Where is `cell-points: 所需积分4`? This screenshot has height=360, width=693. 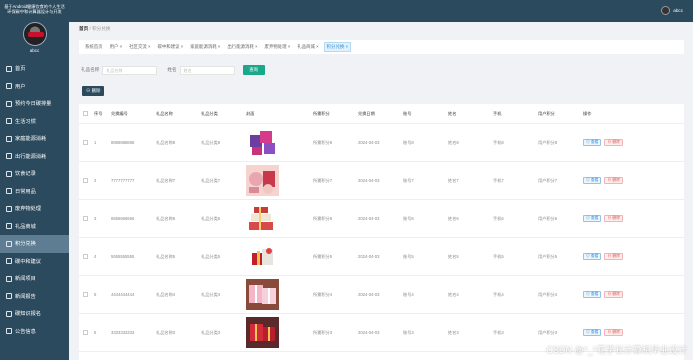
cell-points: 所需积分4 is located at coordinates (323, 294).